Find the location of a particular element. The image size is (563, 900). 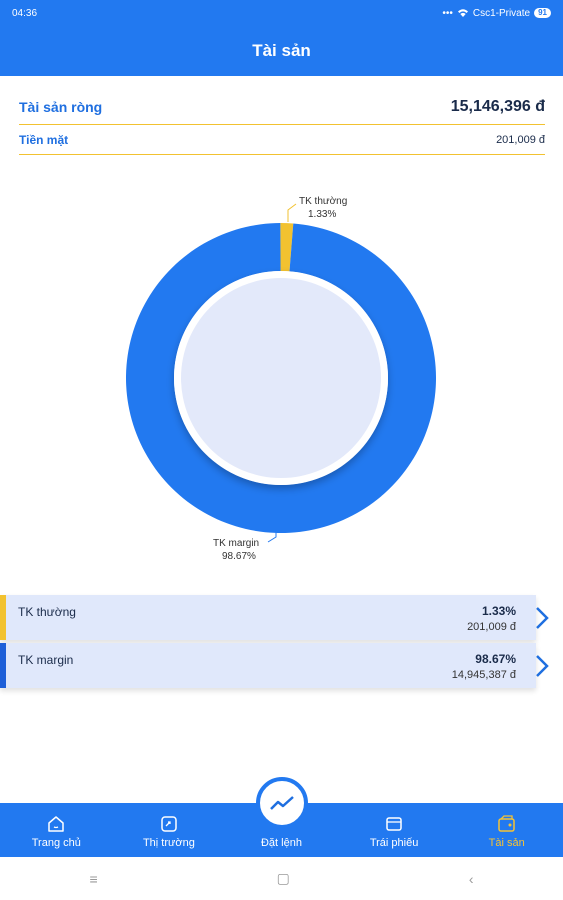

slice-pct-tk-margin: 98.67% is located at coordinates (239, 556).